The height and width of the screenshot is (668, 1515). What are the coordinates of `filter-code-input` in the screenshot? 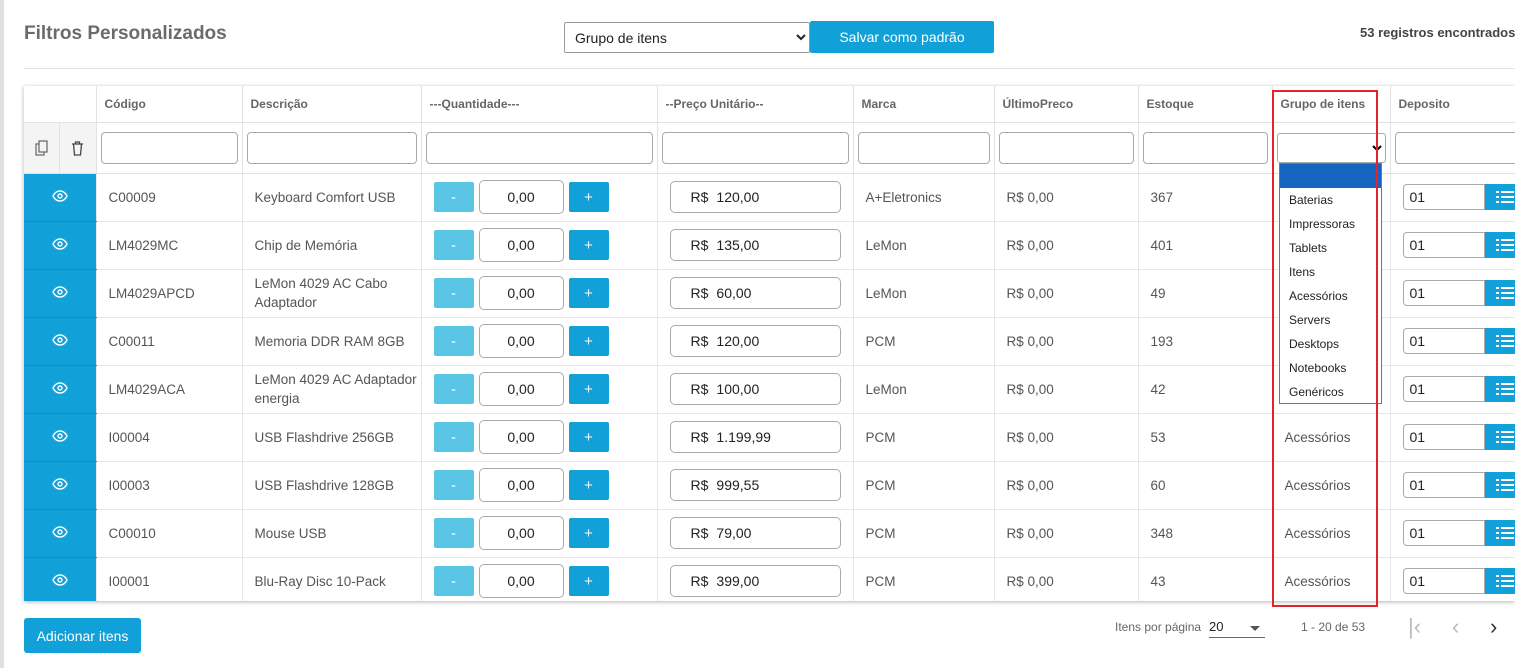 It's located at (169, 147).